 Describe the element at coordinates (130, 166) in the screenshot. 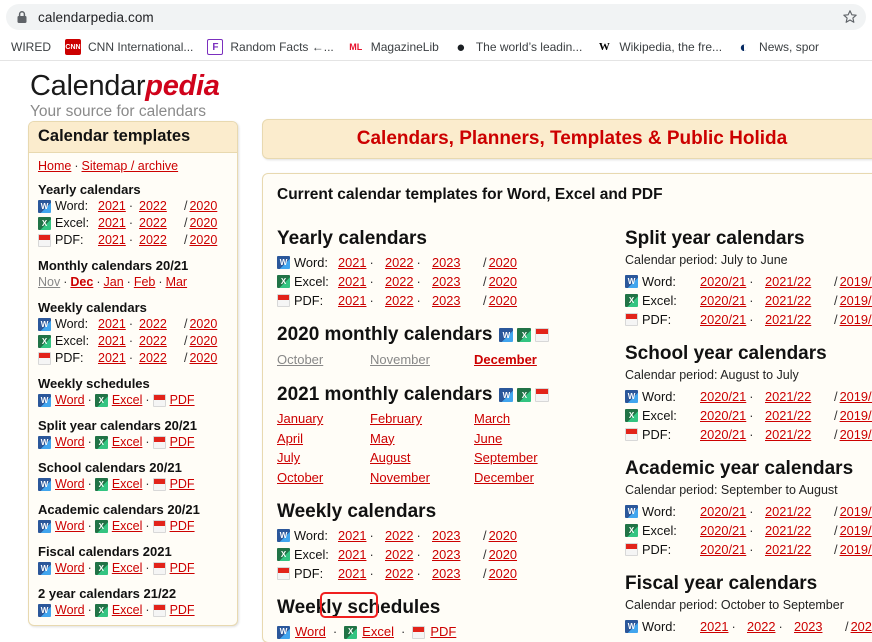

I see `sidebar-link-sitemap: Sitemap / archive` at that location.